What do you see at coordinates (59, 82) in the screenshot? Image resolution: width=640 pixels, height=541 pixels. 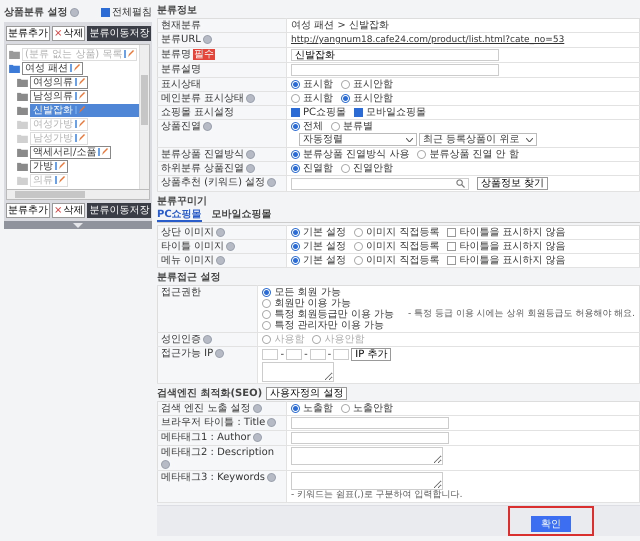 I see `tree-item: 여성의류` at bounding box center [59, 82].